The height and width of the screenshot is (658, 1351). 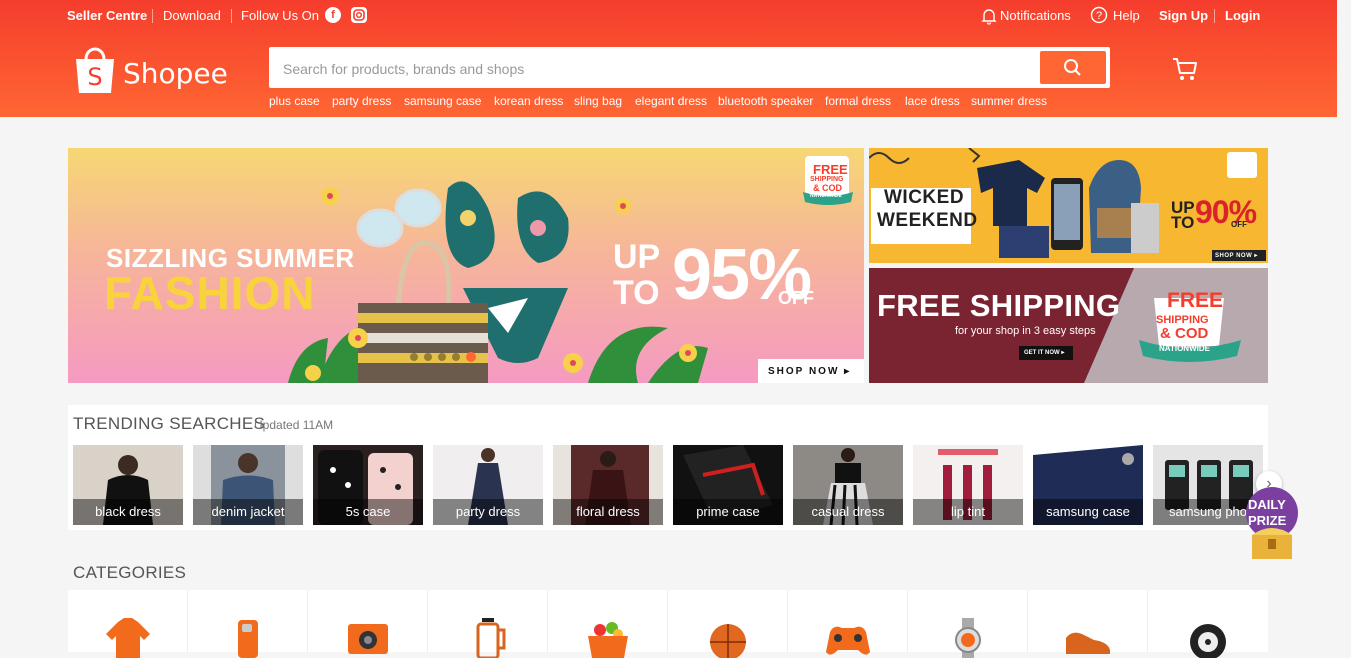 What do you see at coordinates (128, 638) in the screenshot?
I see `shirt-icon` at bounding box center [128, 638].